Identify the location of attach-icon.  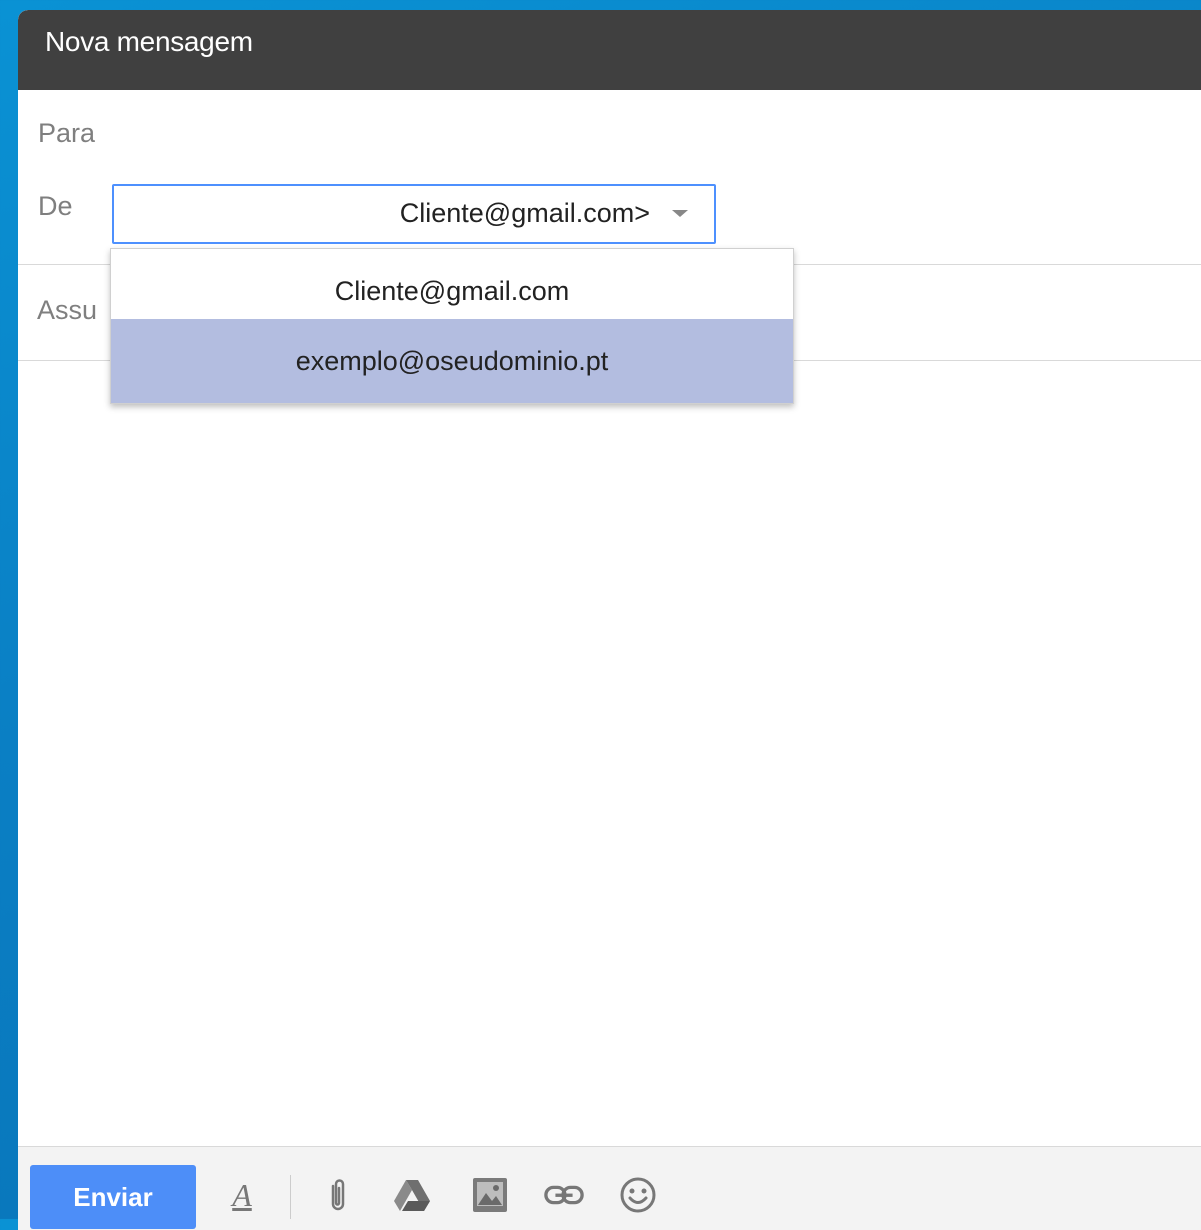
(338, 1195).